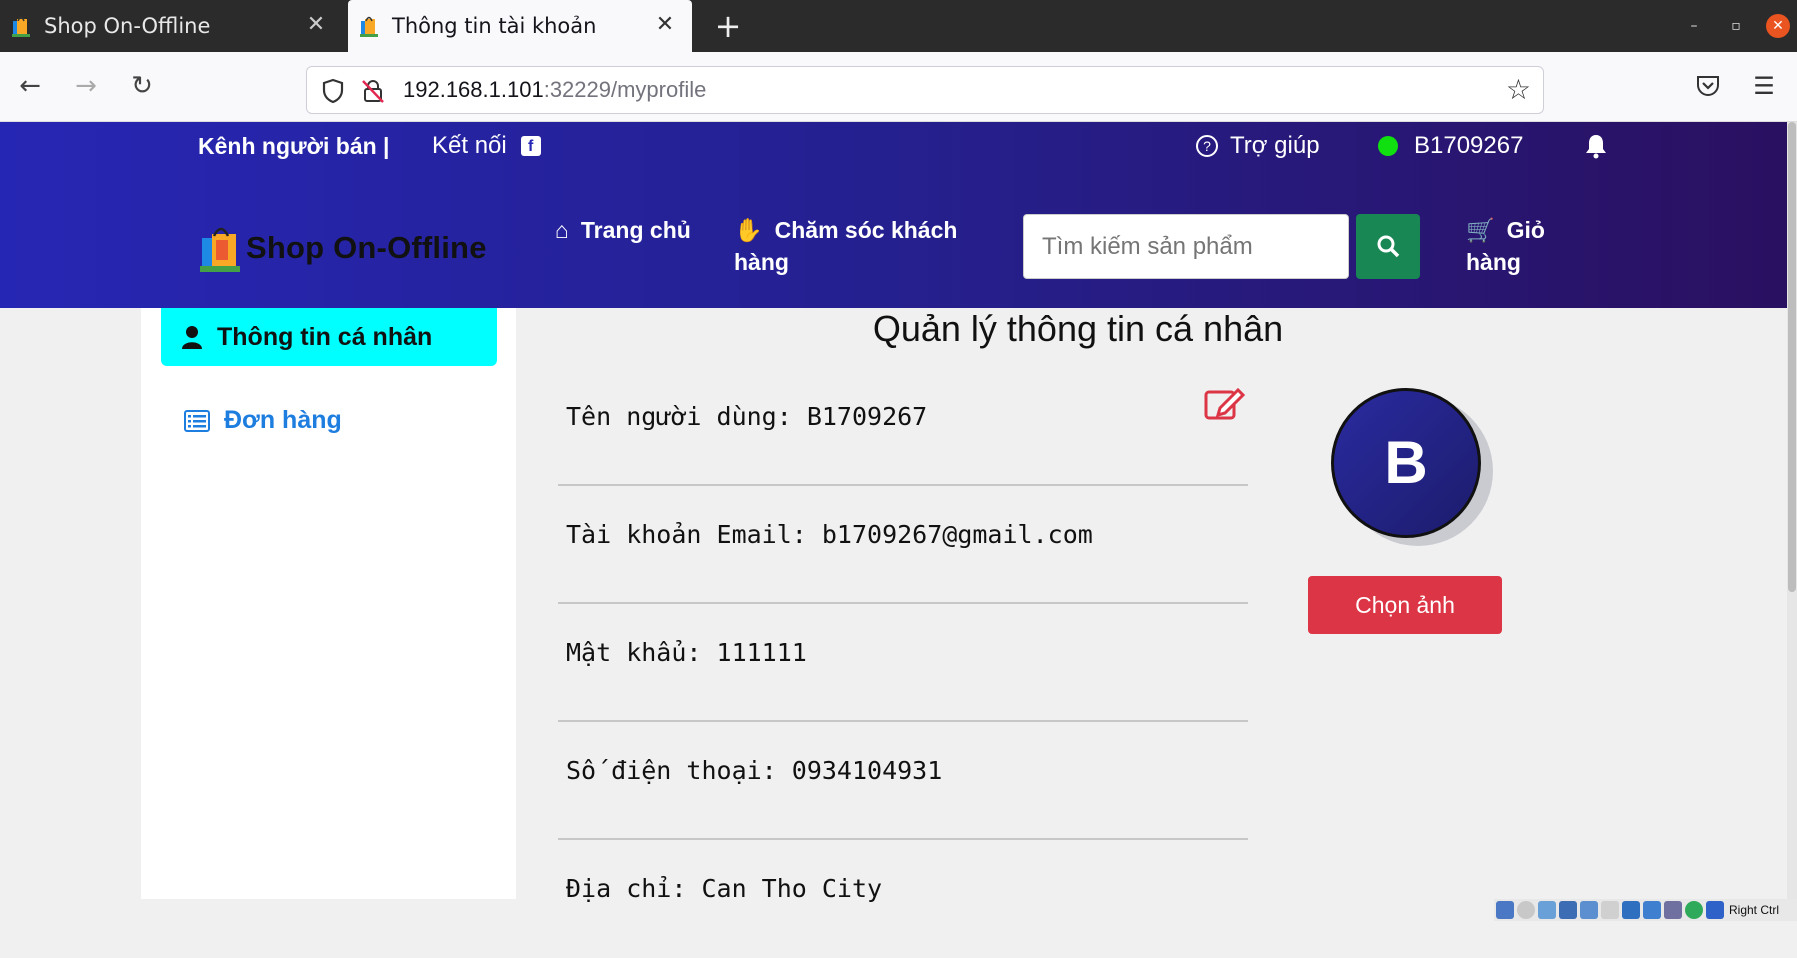 Image resolution: width=1797 pixels, height=958 pixels. I want to click on video-capture-icon, so click(1652, 910).